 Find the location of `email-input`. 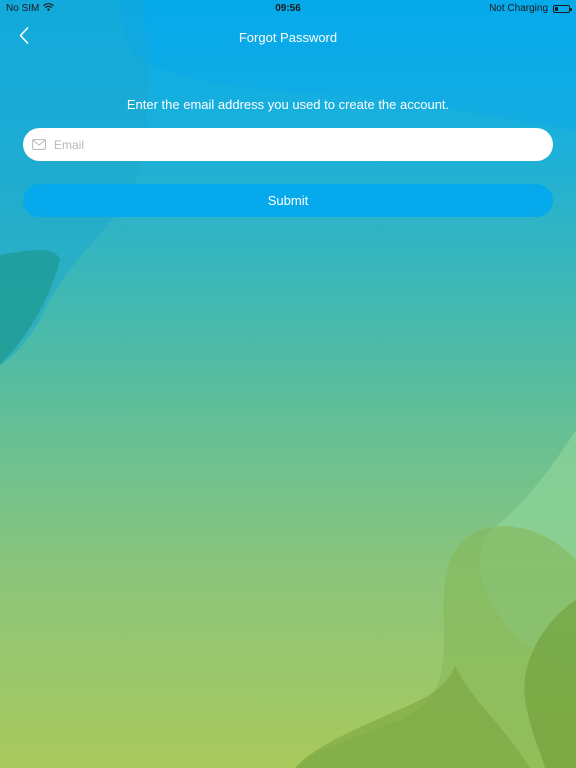

email-input is located at coordinates (294, 144).